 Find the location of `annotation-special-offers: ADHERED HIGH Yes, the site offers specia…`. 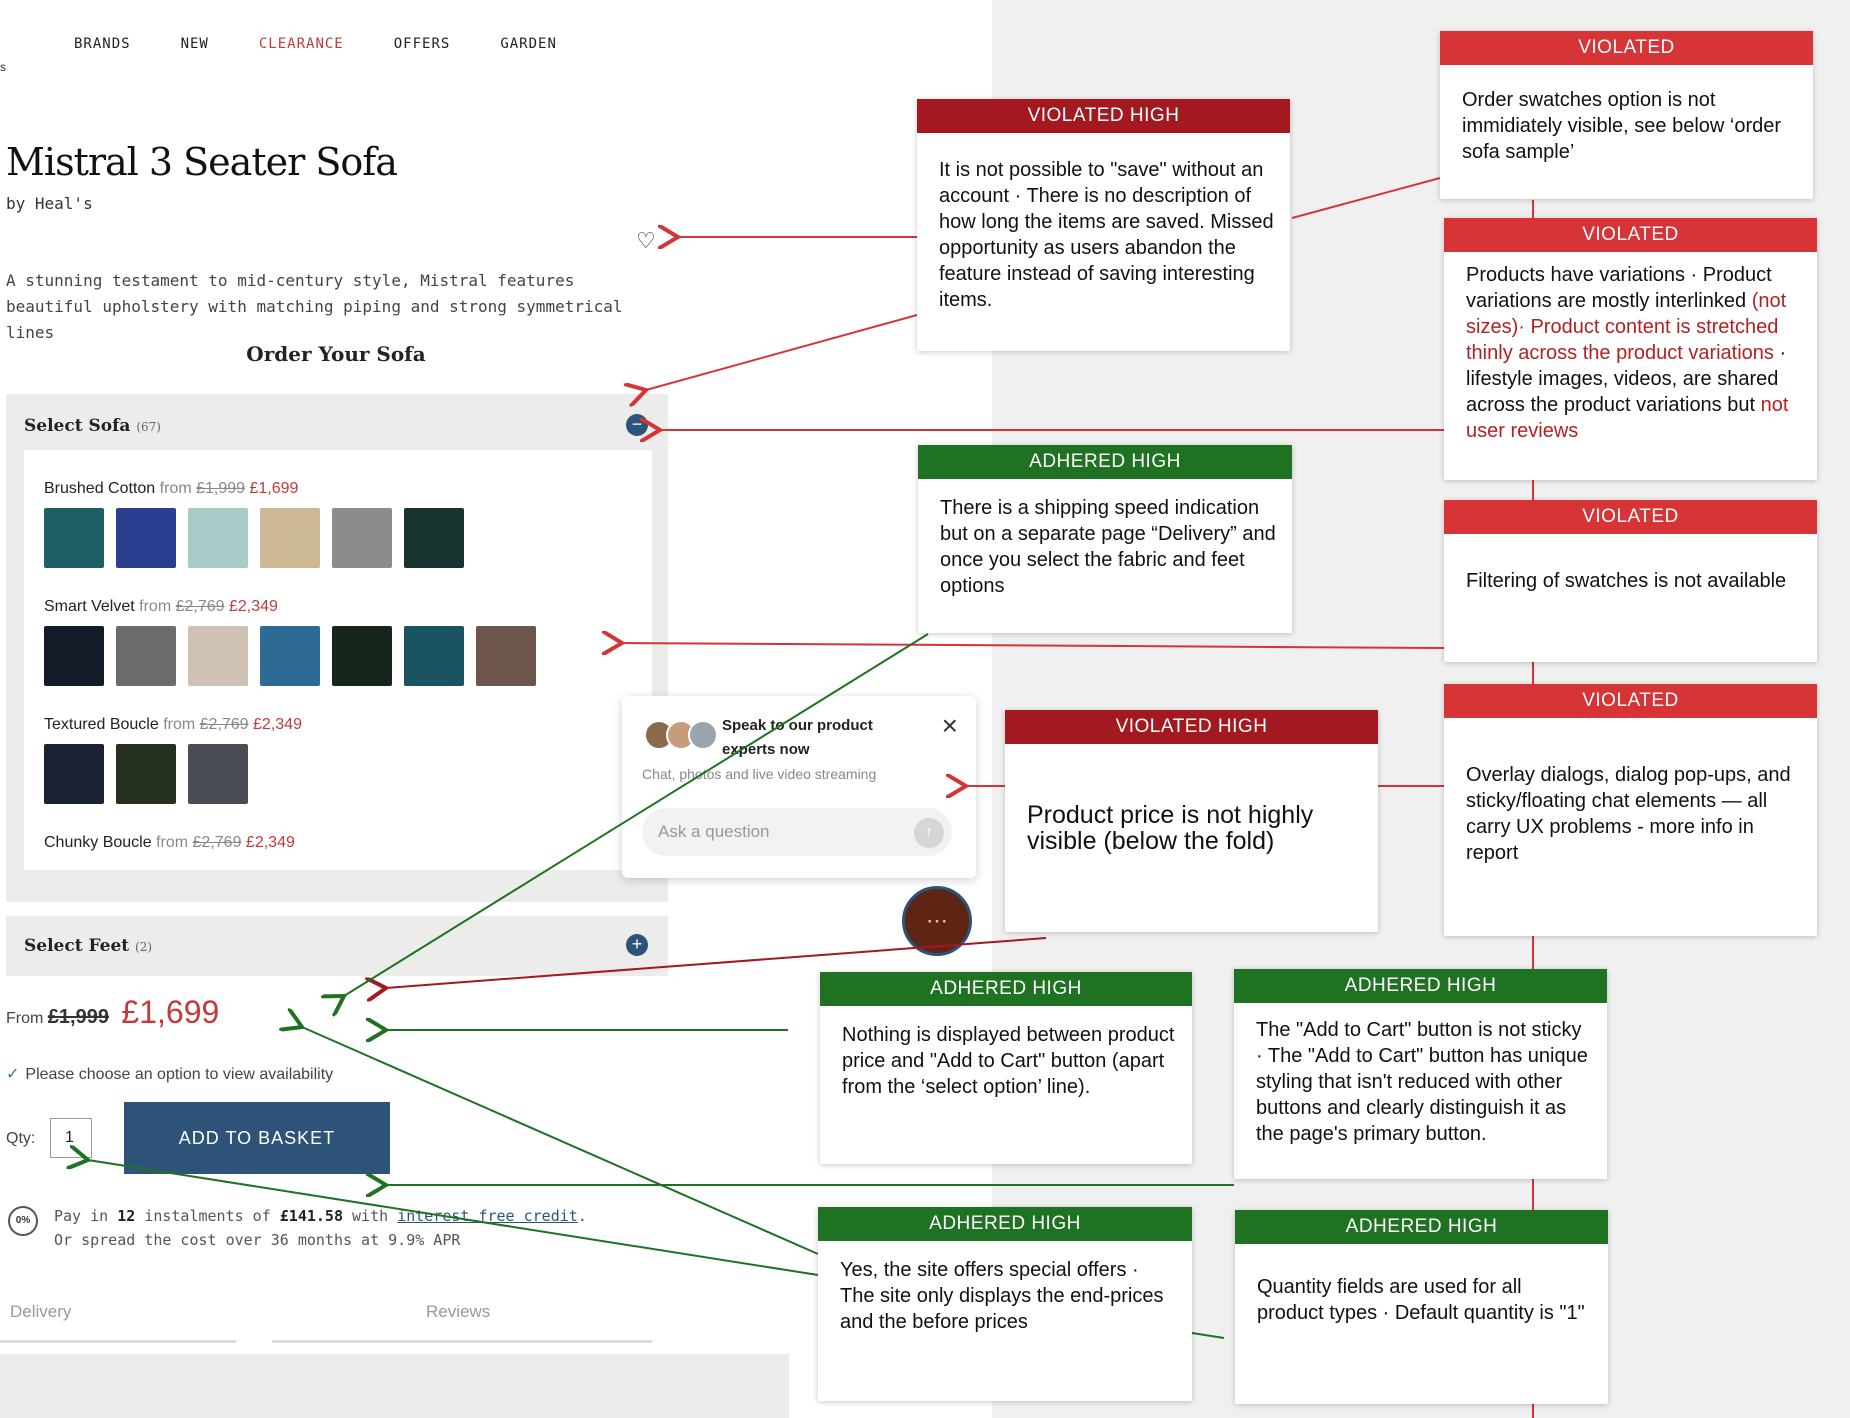

annotation-special-offers: ADHERED HIGH Yes, the site offers specia… is located at coordinates (1005, 1304).